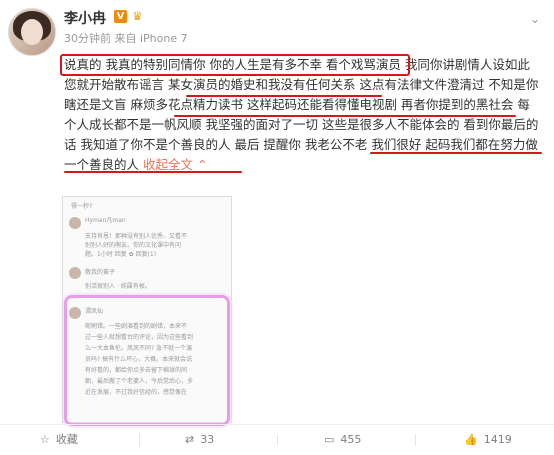  I want to click on screenshot-line: 别活很别人 · 纯属有帧。, so click(118, 286).